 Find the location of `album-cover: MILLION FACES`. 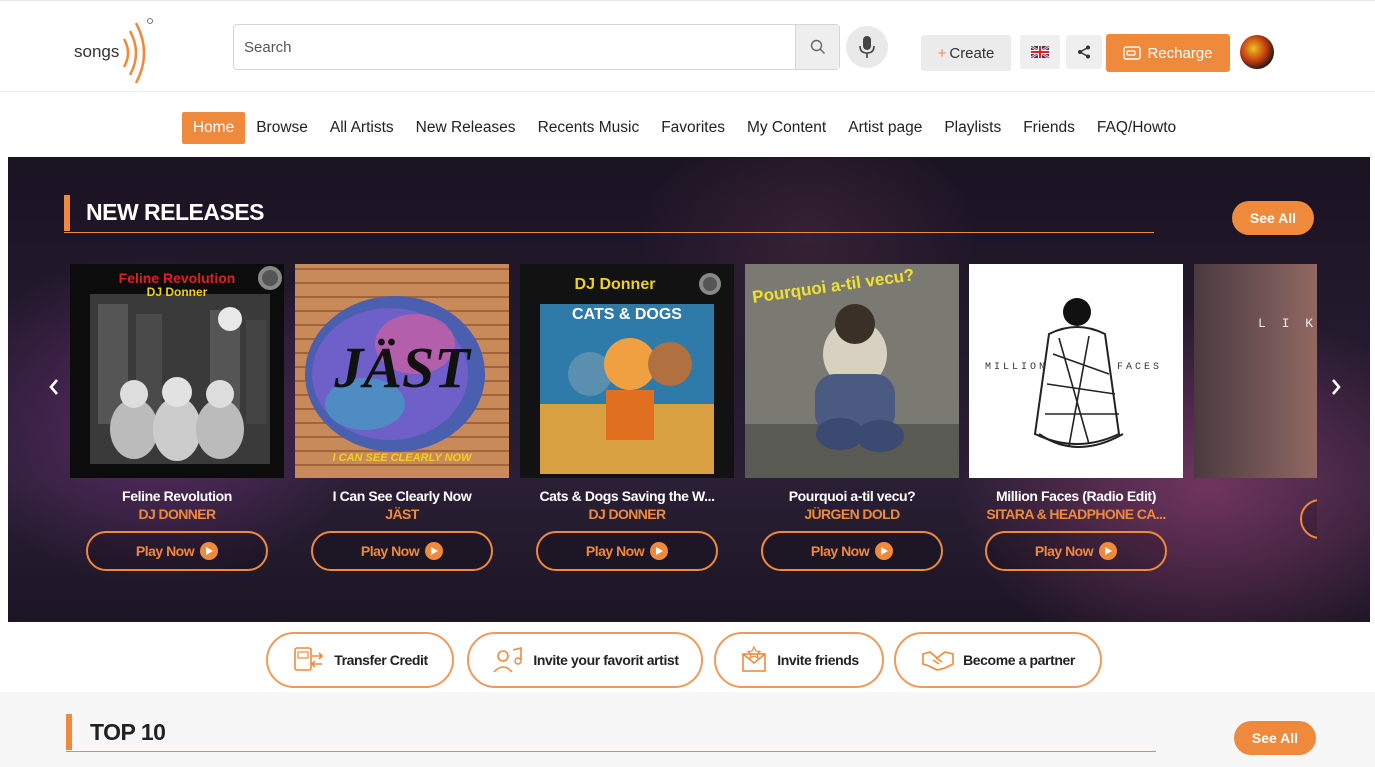

album-cover: MILLION FACES is located at coordinates (1076, 371).